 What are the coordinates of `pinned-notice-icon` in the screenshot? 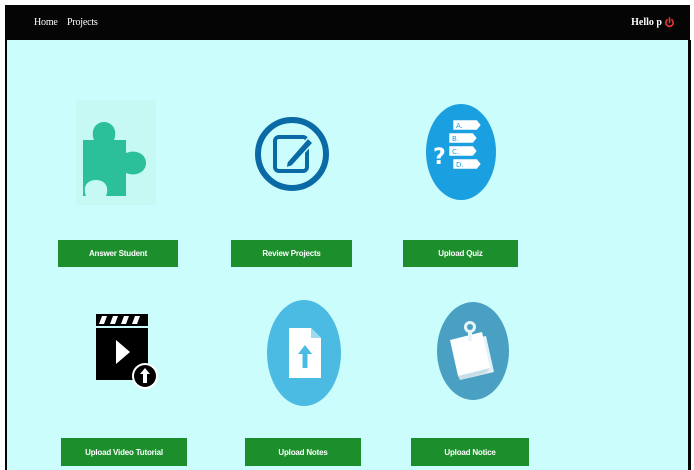 It's located at (473, 351).